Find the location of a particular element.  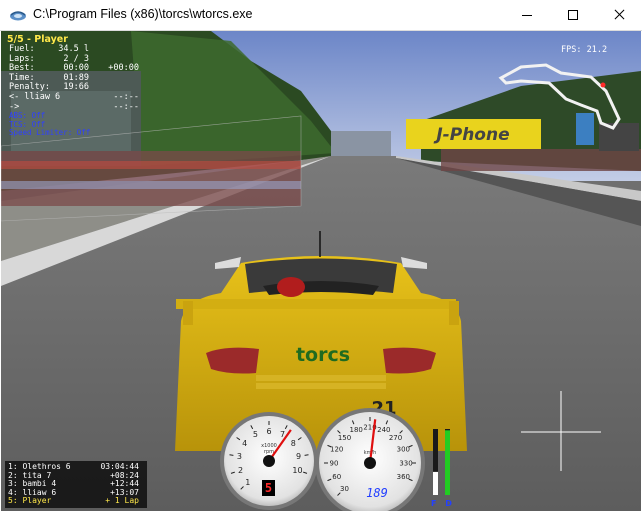

hud-row-label: -> is located at coordinates (14, 106).